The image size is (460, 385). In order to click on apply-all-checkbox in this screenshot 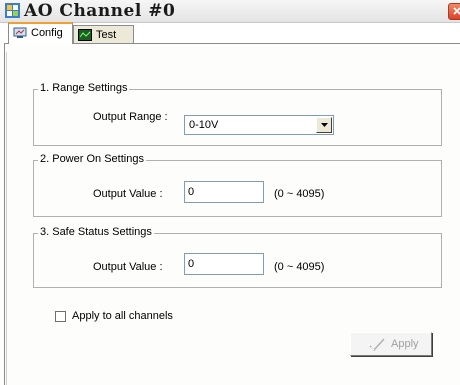, I will do `click(60, 316)`.